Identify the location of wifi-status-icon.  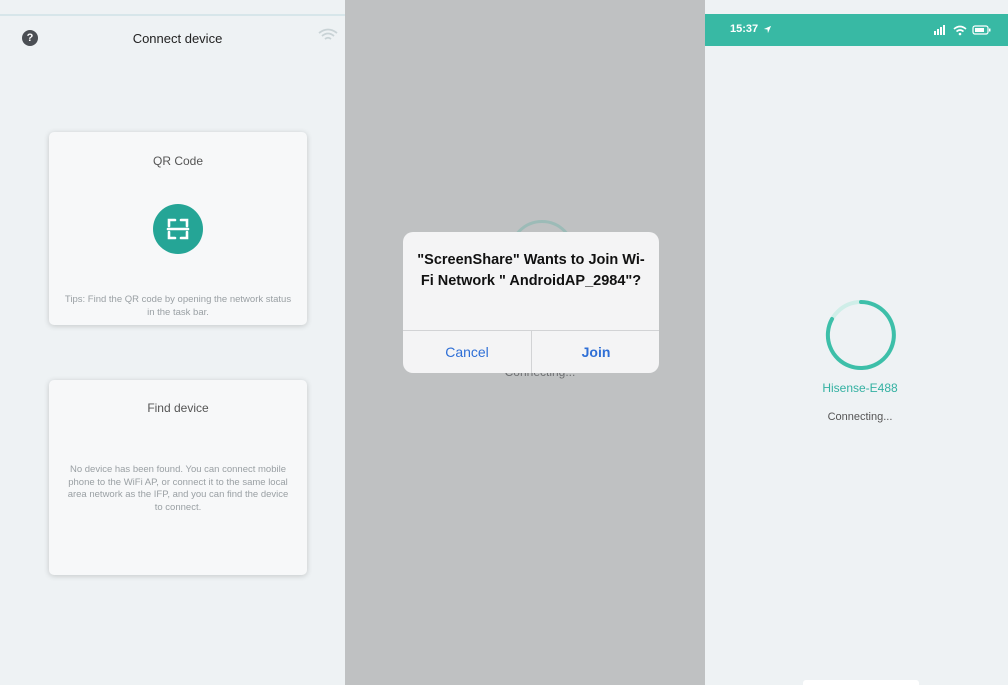
(960, 30).